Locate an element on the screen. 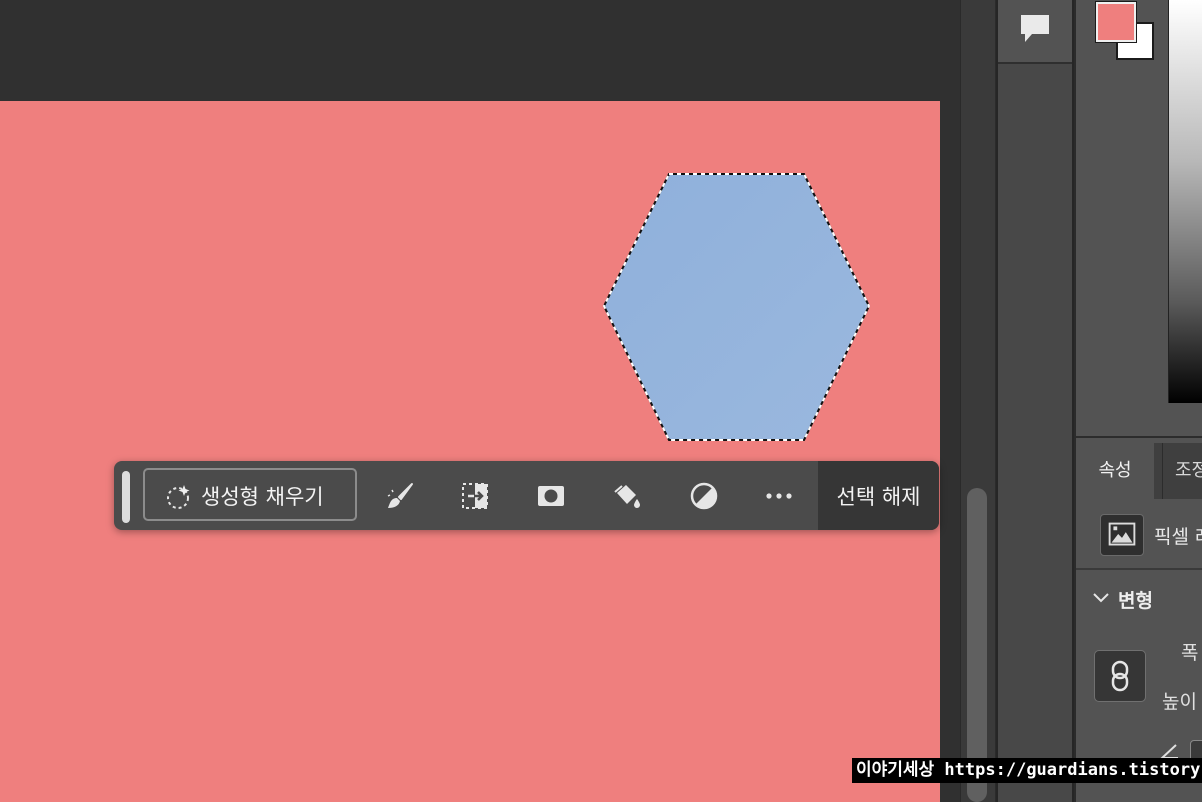 This screenshot has height=802, width=1202. contextual-task-bar: 생성형 채우기 선택 해제 is located at coordinates (526, 495).